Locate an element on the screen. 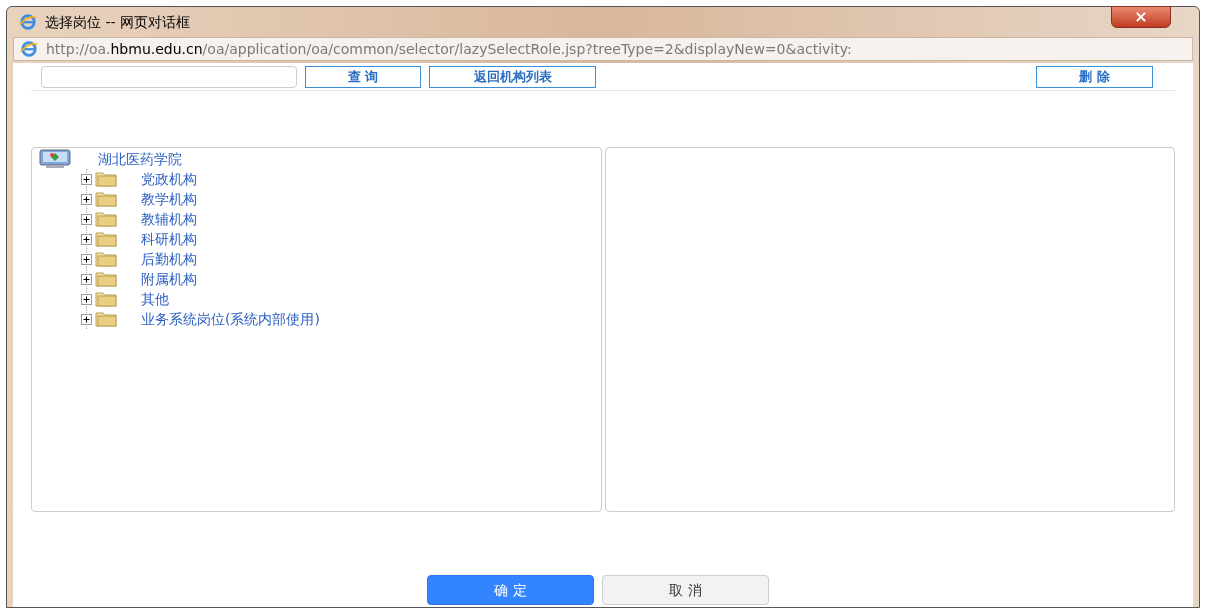  cancel-button: 取 消 is located at coordinates (685, 590).